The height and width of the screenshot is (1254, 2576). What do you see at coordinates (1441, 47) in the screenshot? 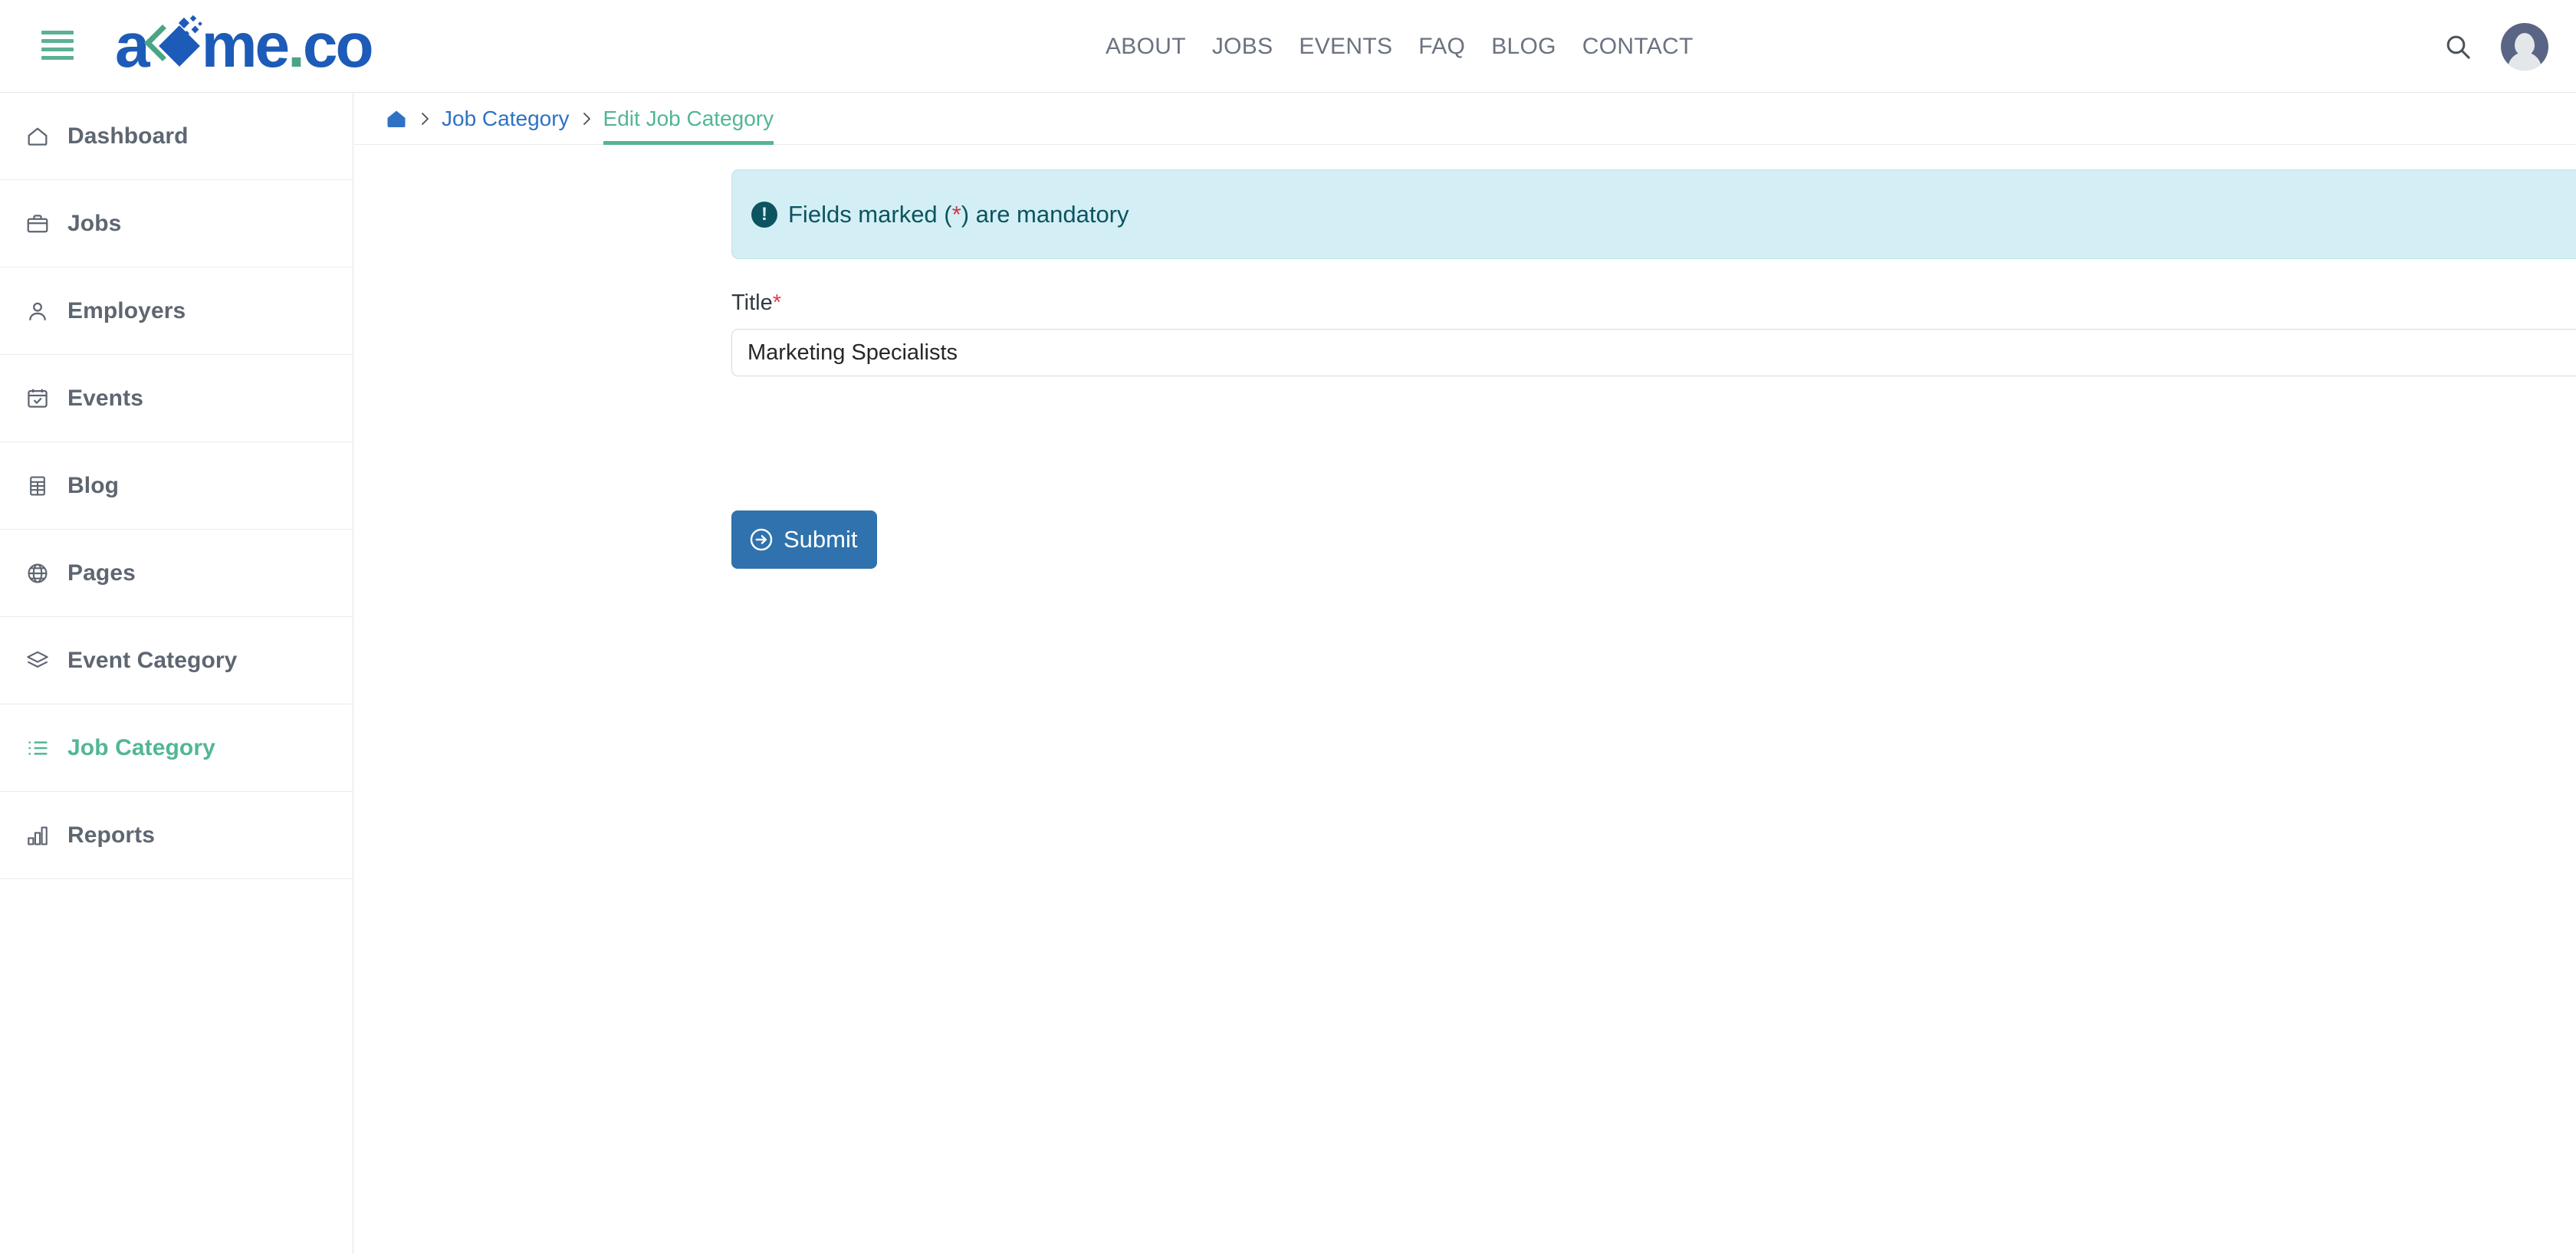
I see `nav-item-faq: FAQ` at bounding box center [1441, 47].